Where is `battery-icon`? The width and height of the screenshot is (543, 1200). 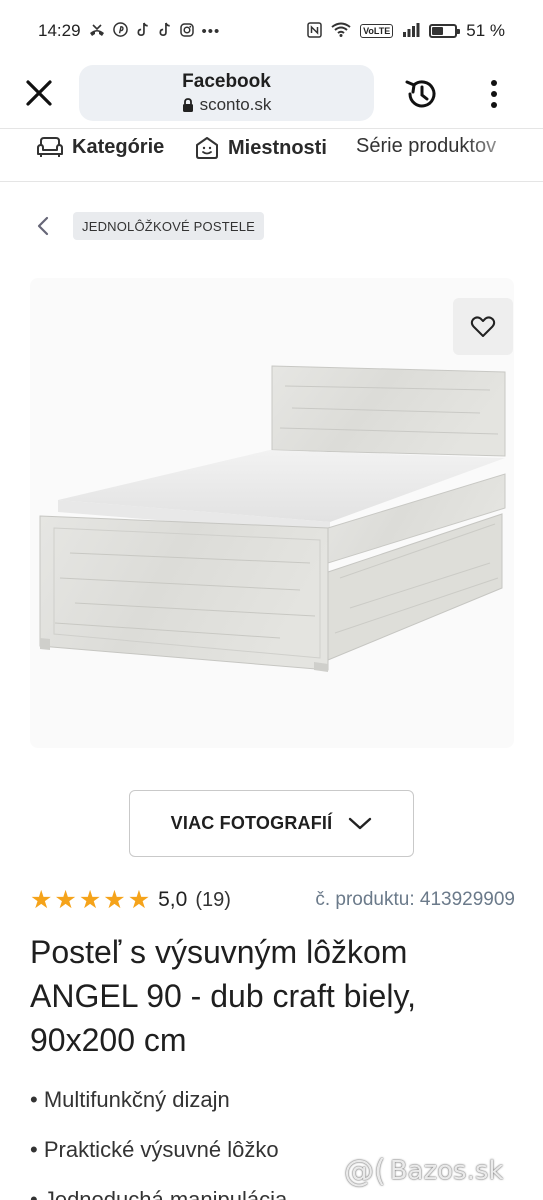 battery-icon is located at coordinates (445, 31).